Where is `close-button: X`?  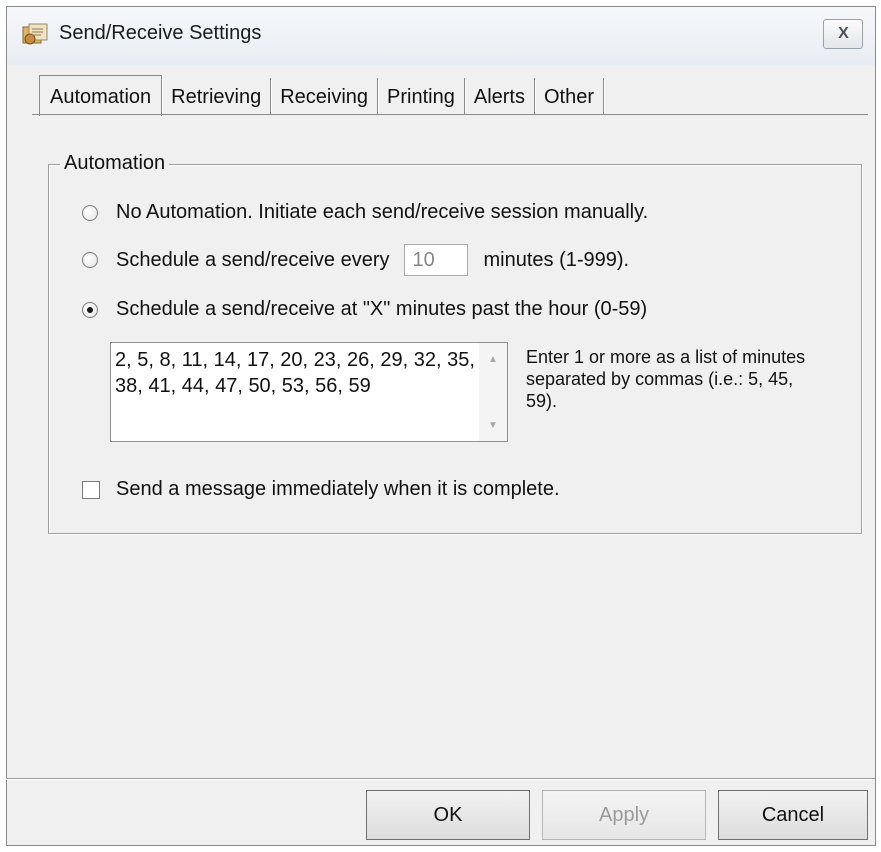 close-button: X is located at coordinates (843, 34).